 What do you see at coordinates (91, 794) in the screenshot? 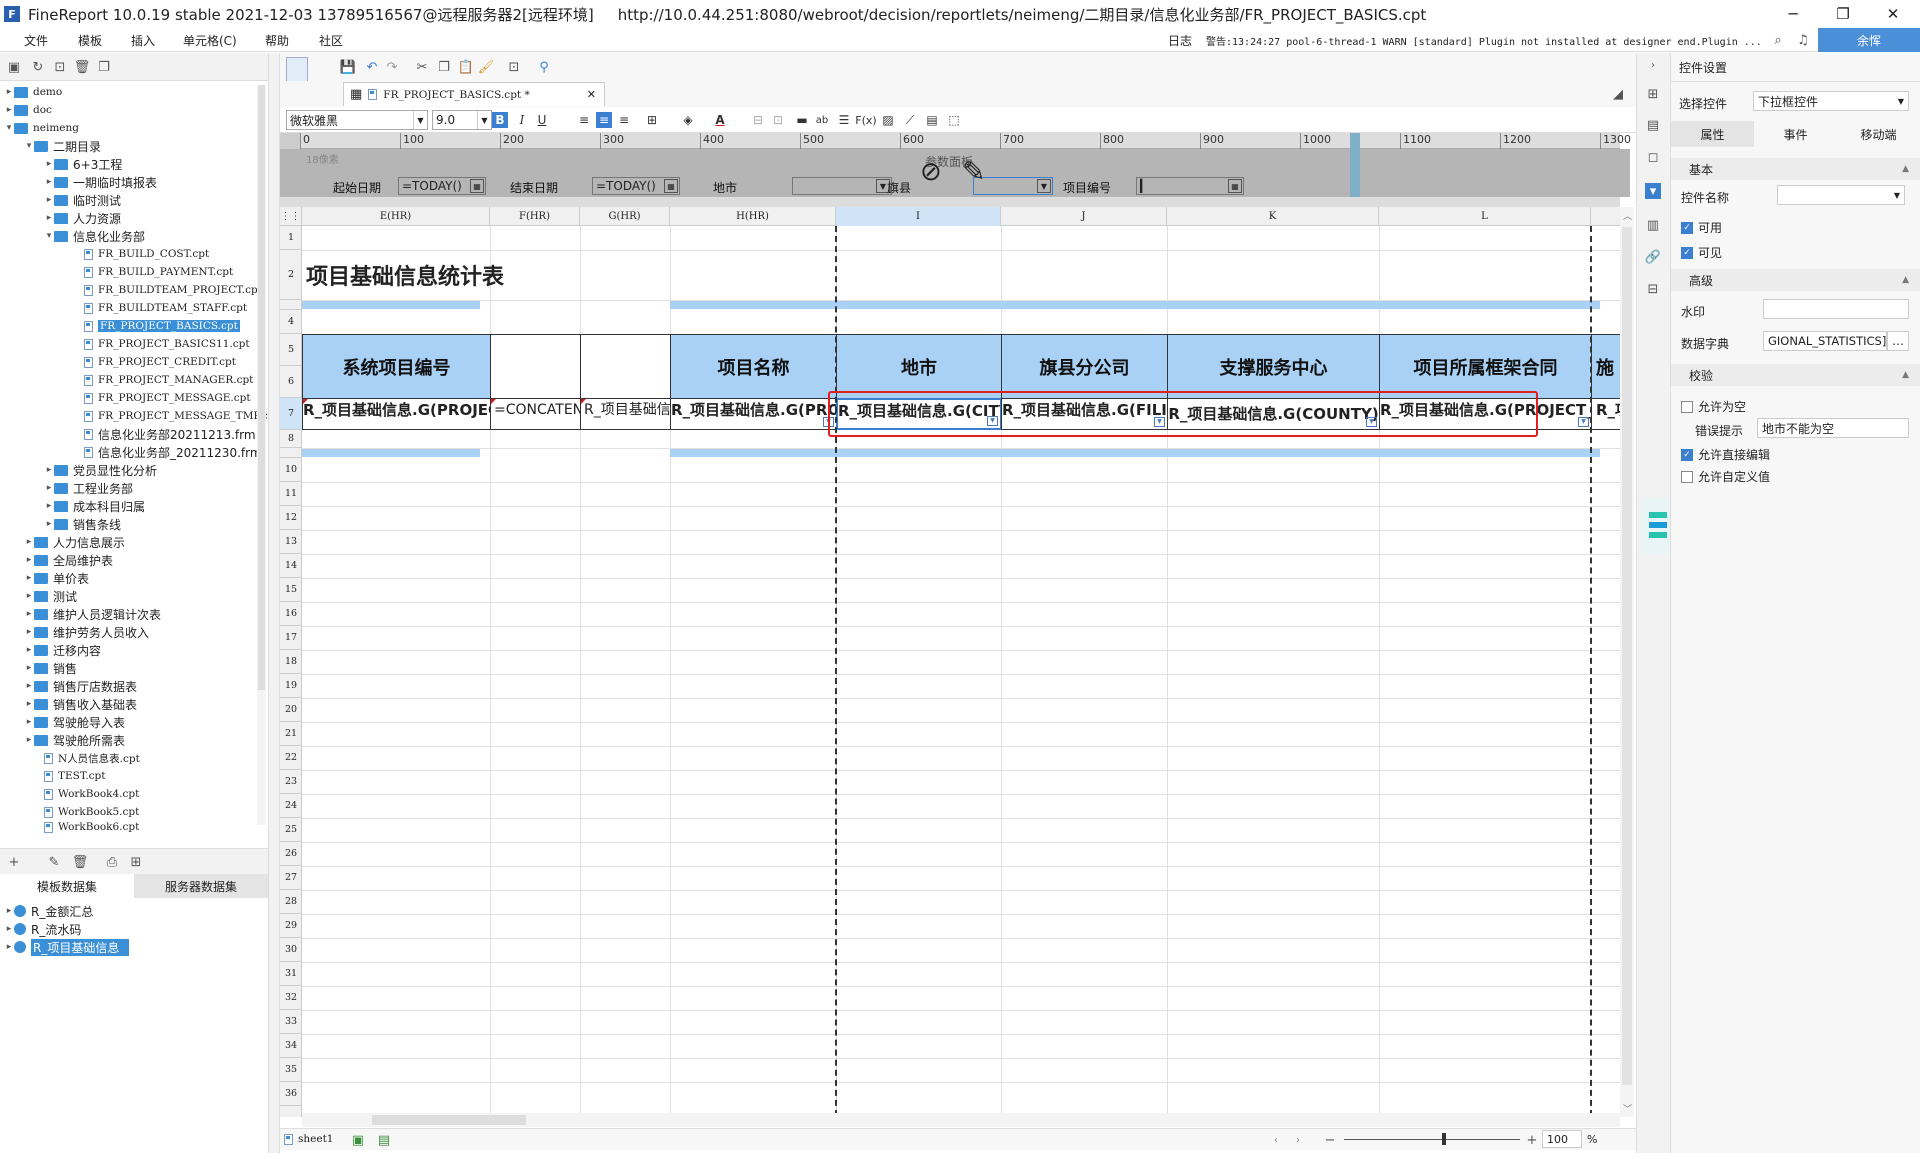
I see `tree-item: WorkBook4.cpt` at bounding box center [91, 794].